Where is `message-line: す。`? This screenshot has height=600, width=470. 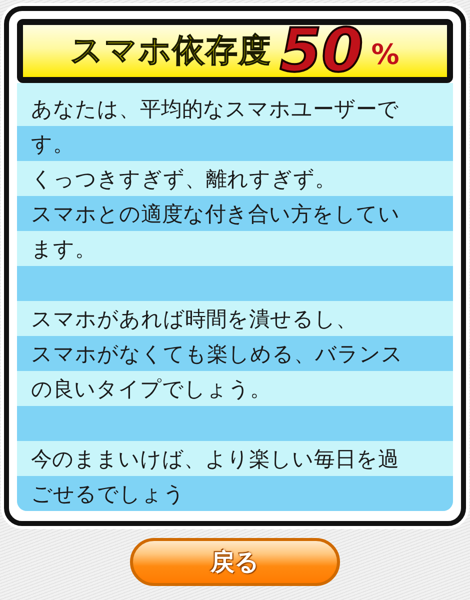
message-line: す。 is located at coordinates (52, 144).